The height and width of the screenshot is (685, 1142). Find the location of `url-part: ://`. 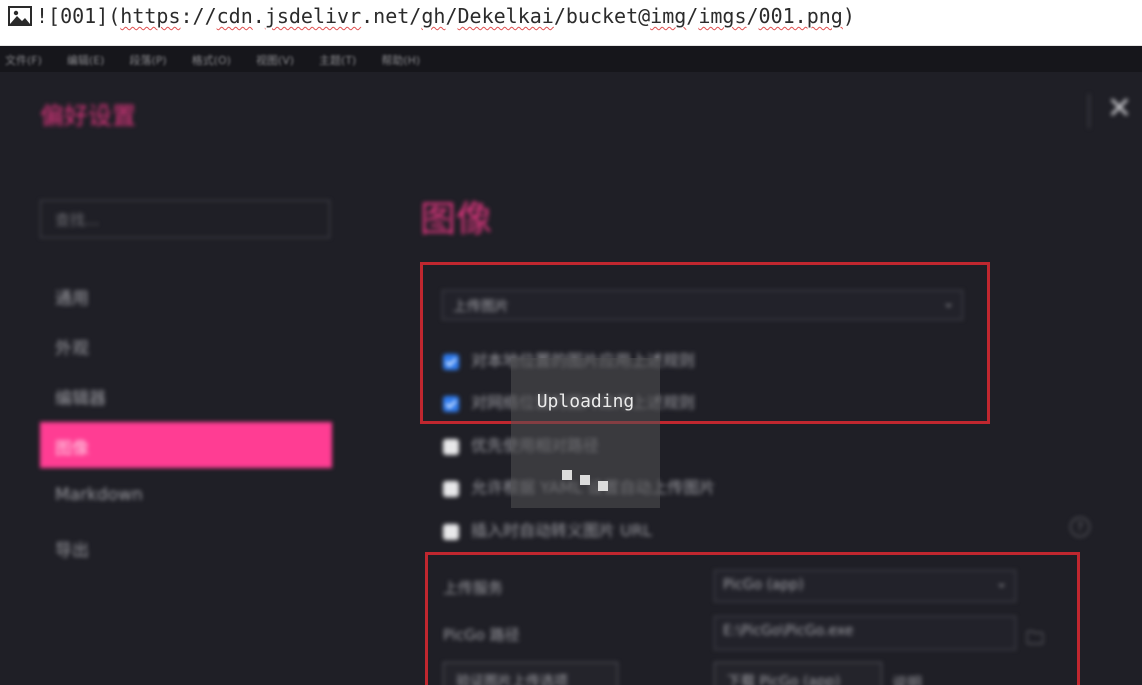

url-part: :// is located at coordinates (198, 16).